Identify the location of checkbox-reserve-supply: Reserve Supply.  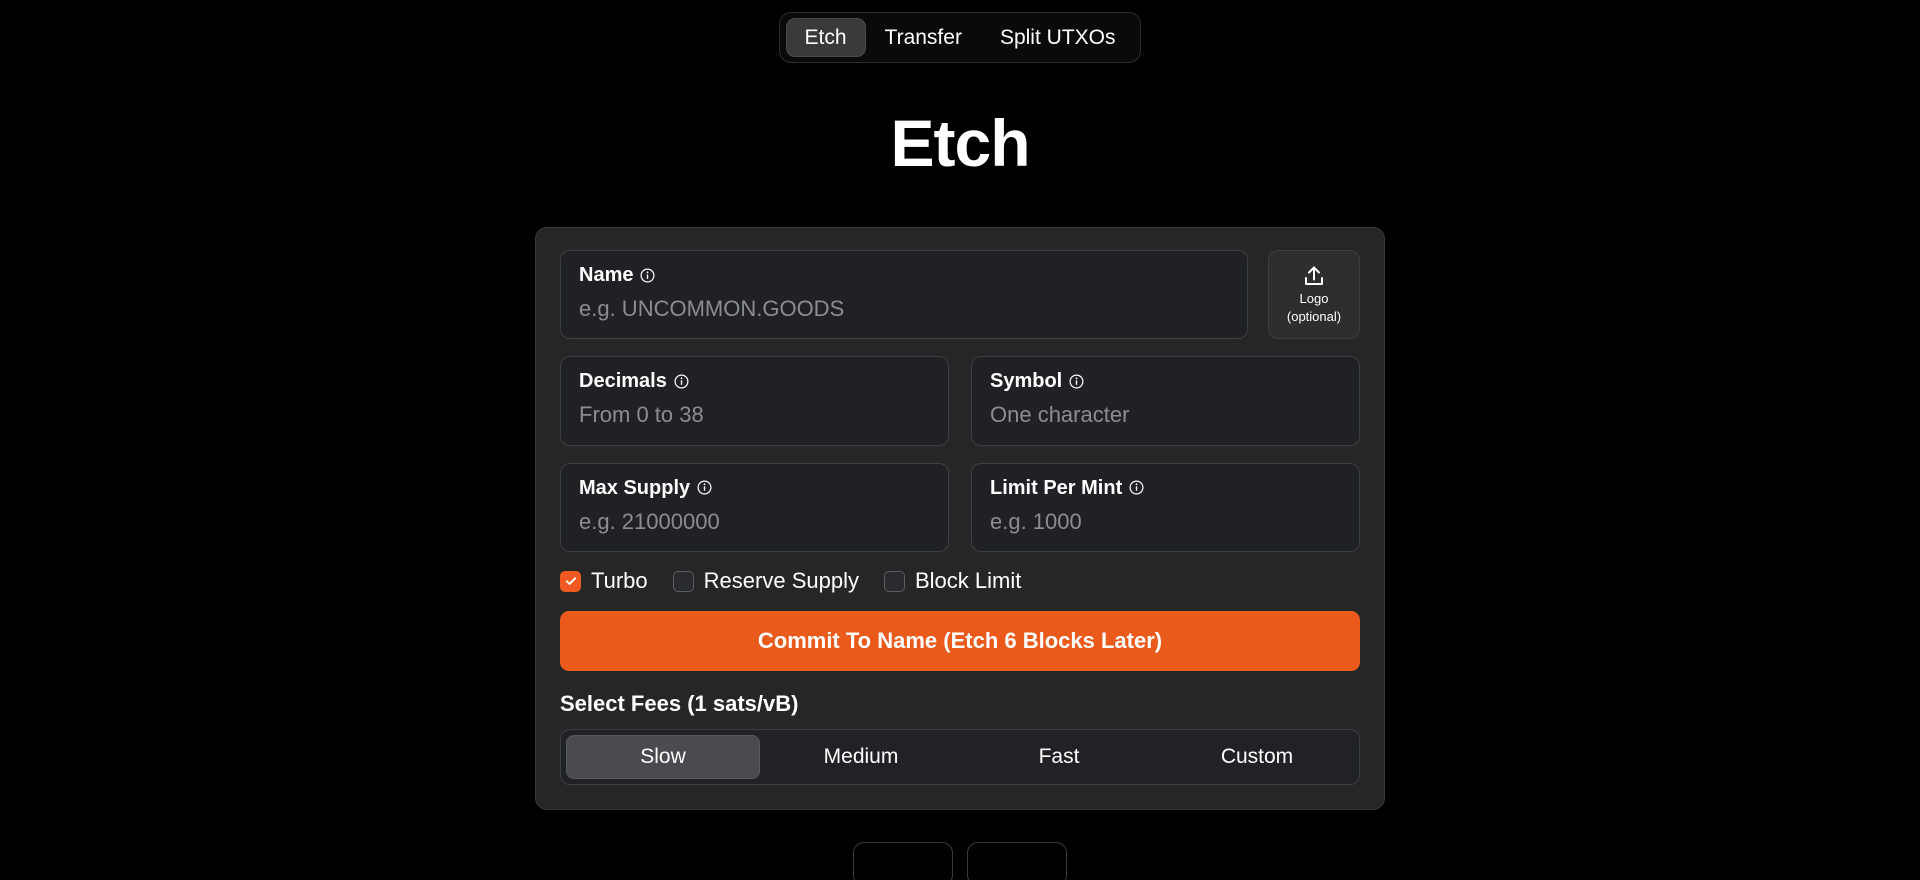
(765, 581).